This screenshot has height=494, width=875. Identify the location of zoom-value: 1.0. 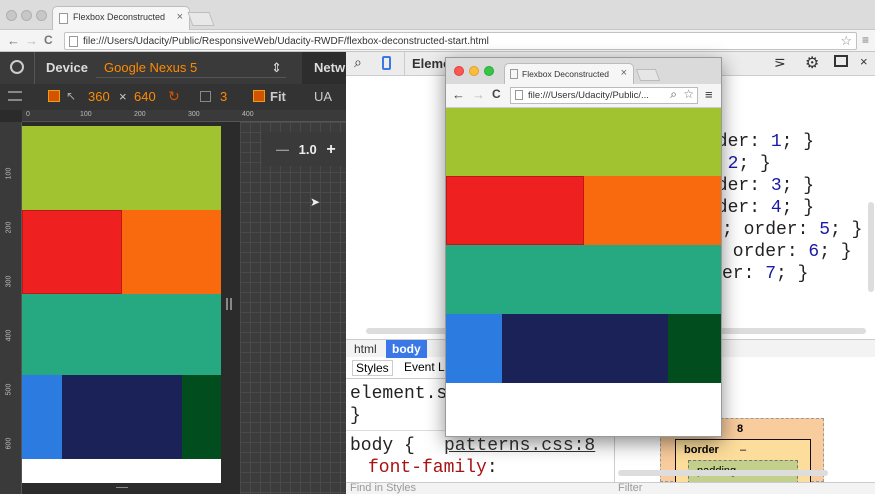
(307, 149).